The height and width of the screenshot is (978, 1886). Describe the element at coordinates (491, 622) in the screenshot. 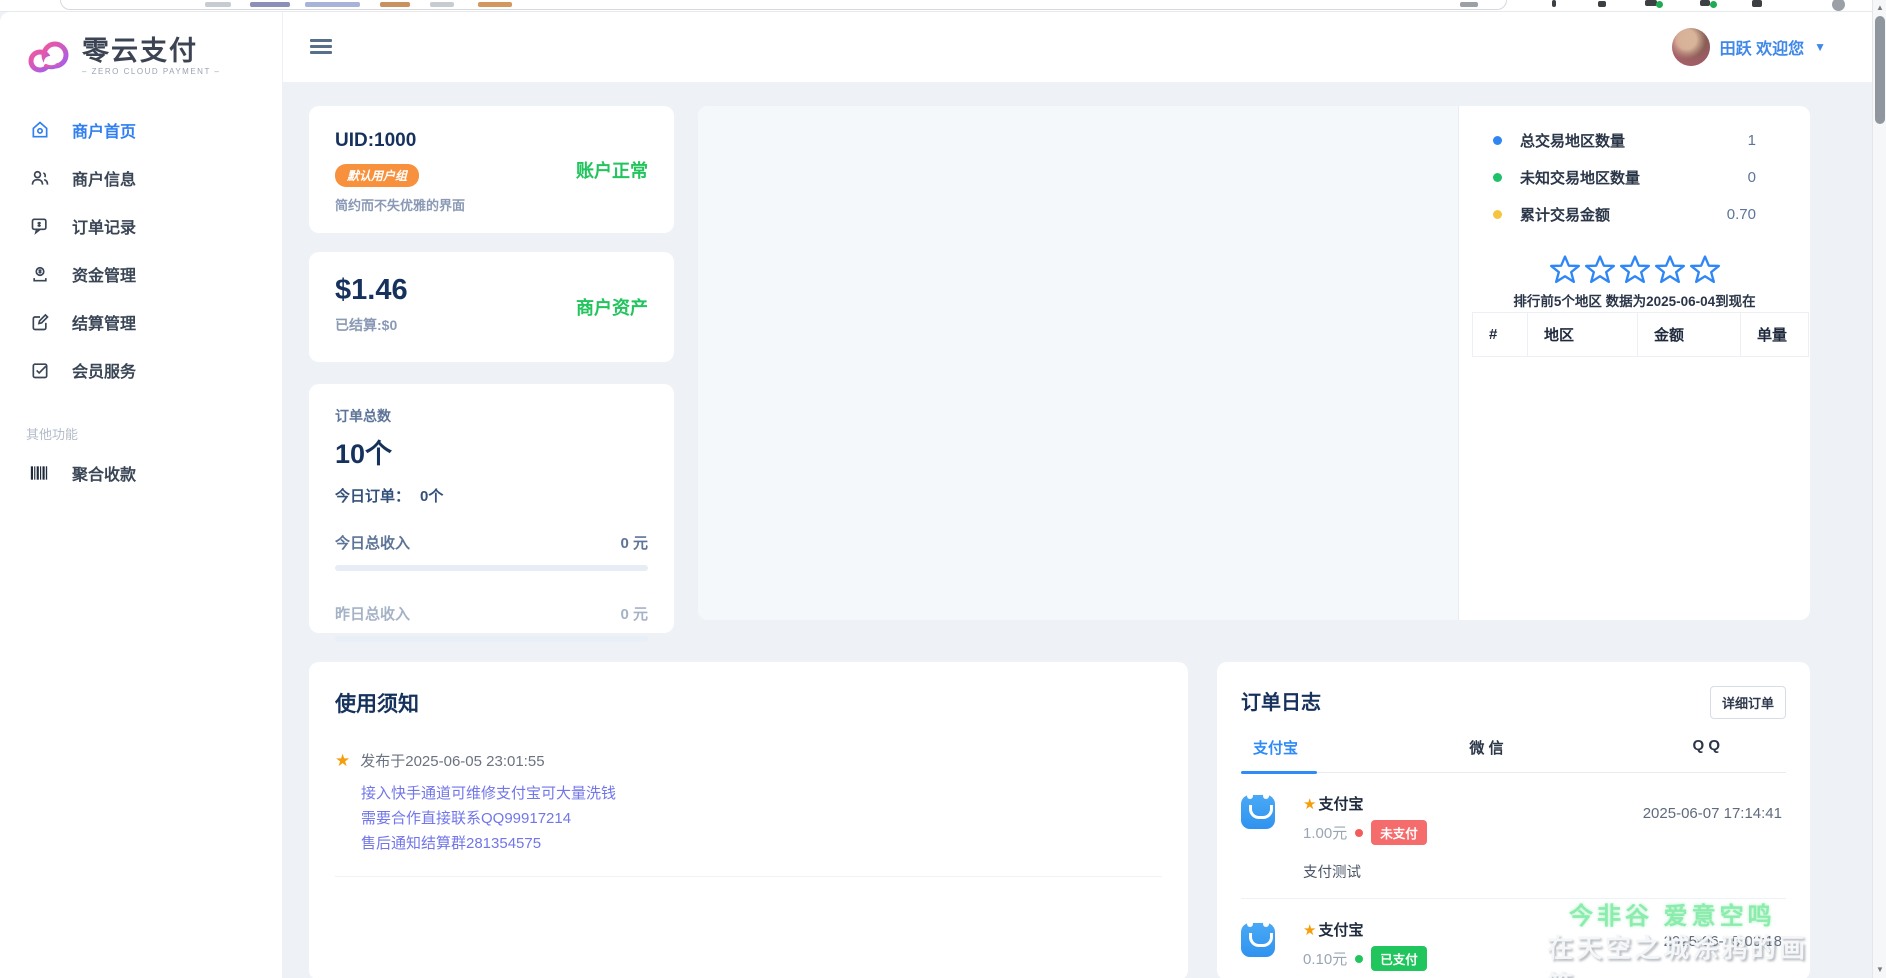

I see `income-row-yesterday: 昨日总收入 0 元` at that location.